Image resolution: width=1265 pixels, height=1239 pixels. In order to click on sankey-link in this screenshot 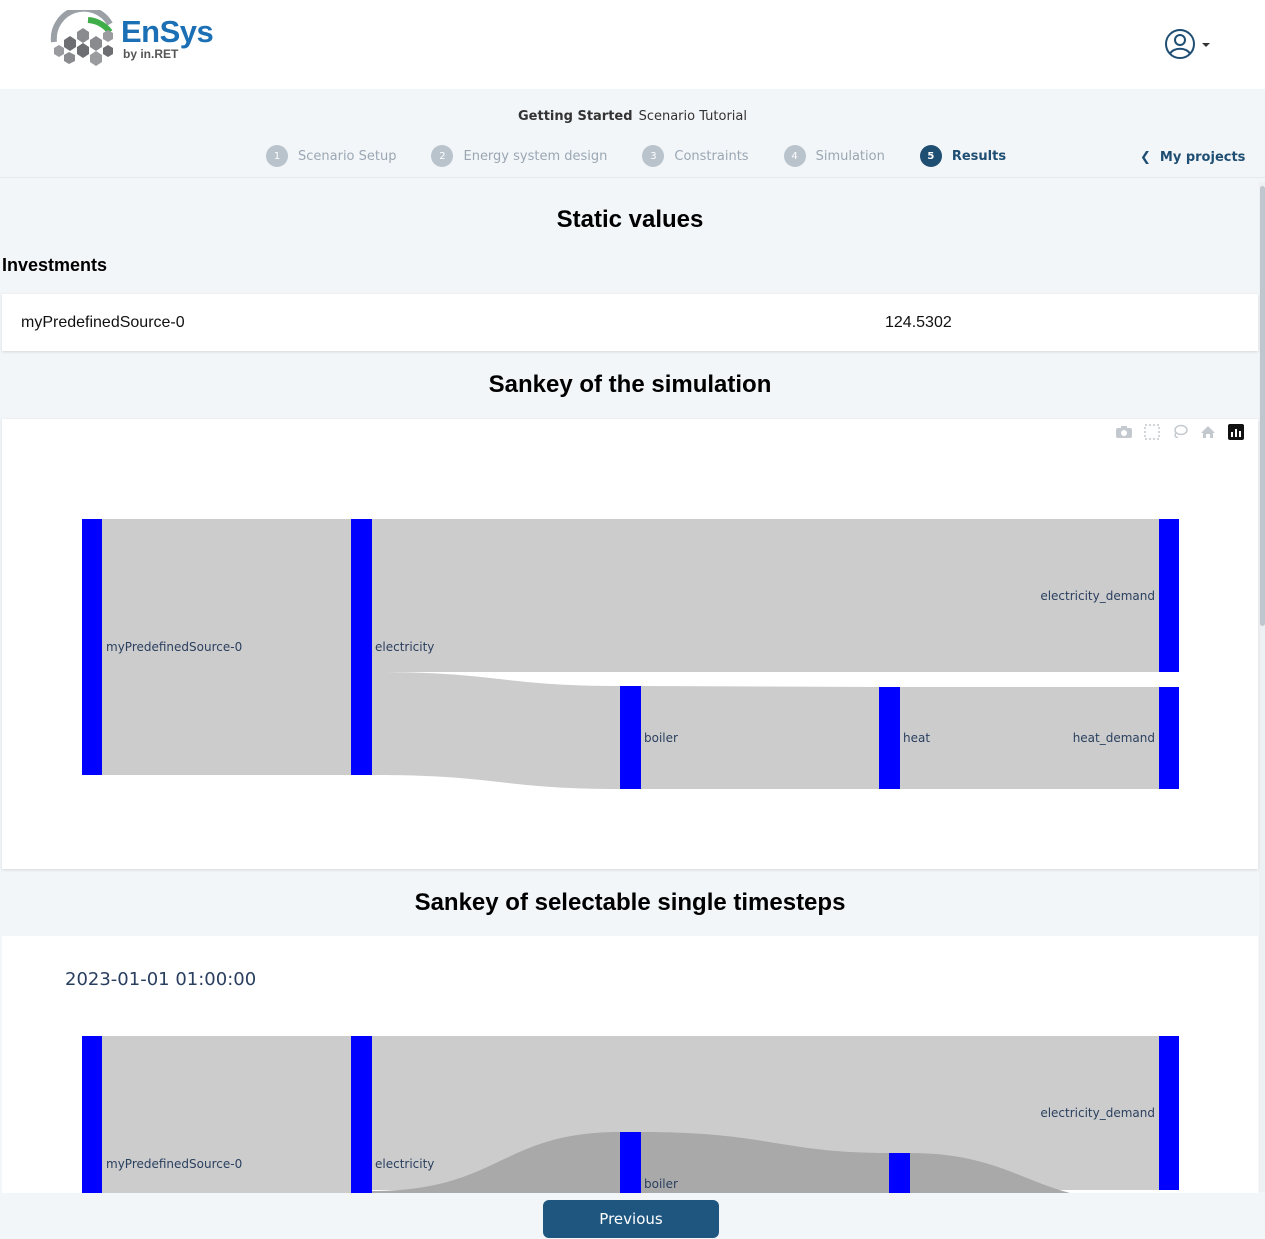, I will do `click(496, 730)`.